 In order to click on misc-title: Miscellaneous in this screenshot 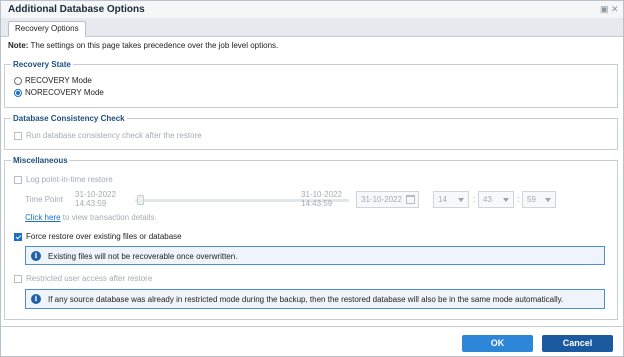, I will do `click(40, 160)`.